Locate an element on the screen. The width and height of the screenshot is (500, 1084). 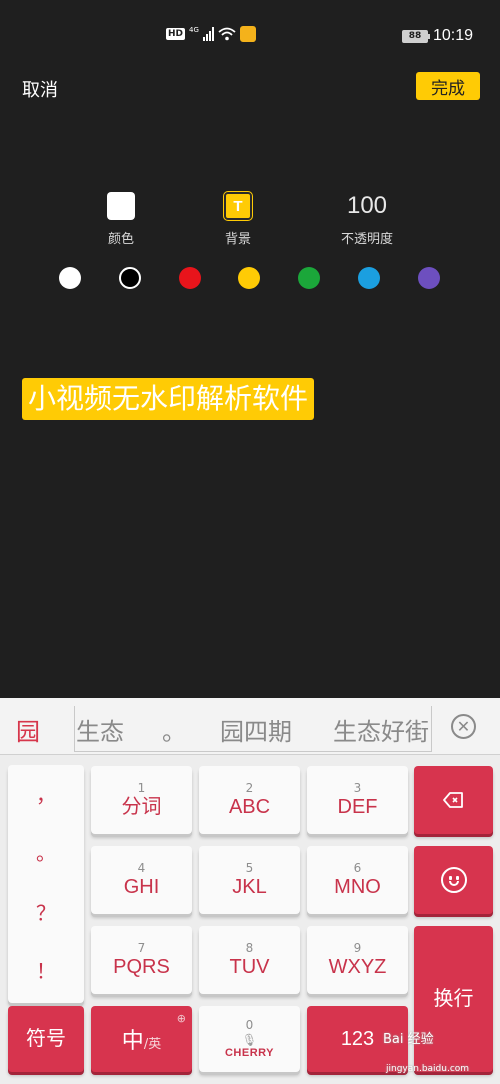
opacity-label: 不透明度 is located at coordinates (366, 239).